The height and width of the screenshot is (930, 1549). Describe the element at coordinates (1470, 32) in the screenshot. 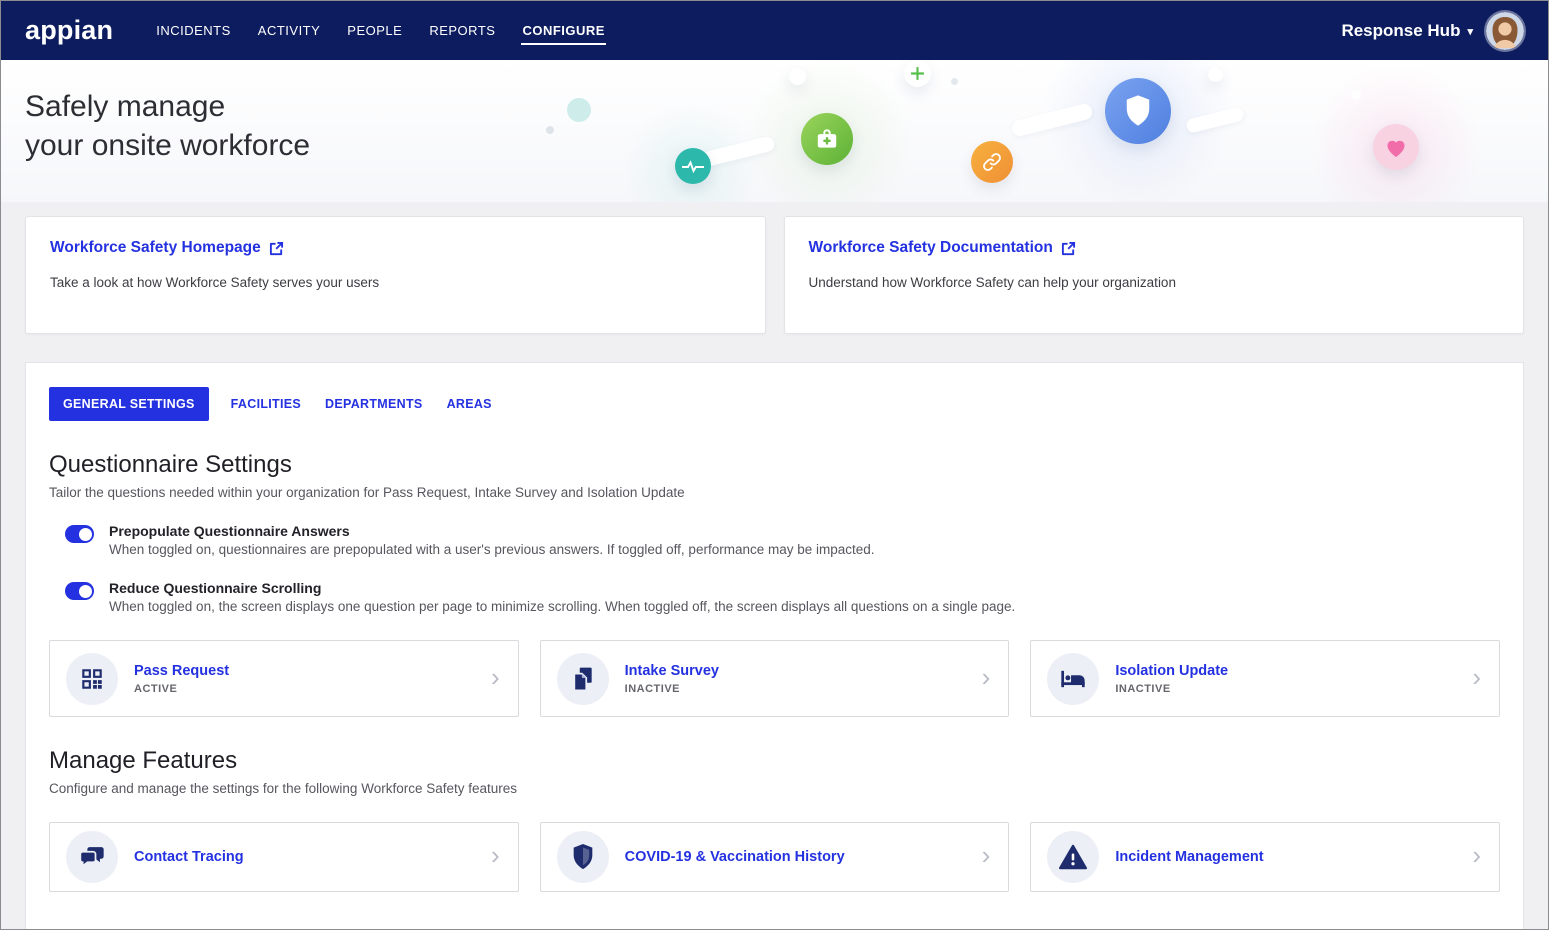

I see `chevron-down-icon: ▾` at that location.